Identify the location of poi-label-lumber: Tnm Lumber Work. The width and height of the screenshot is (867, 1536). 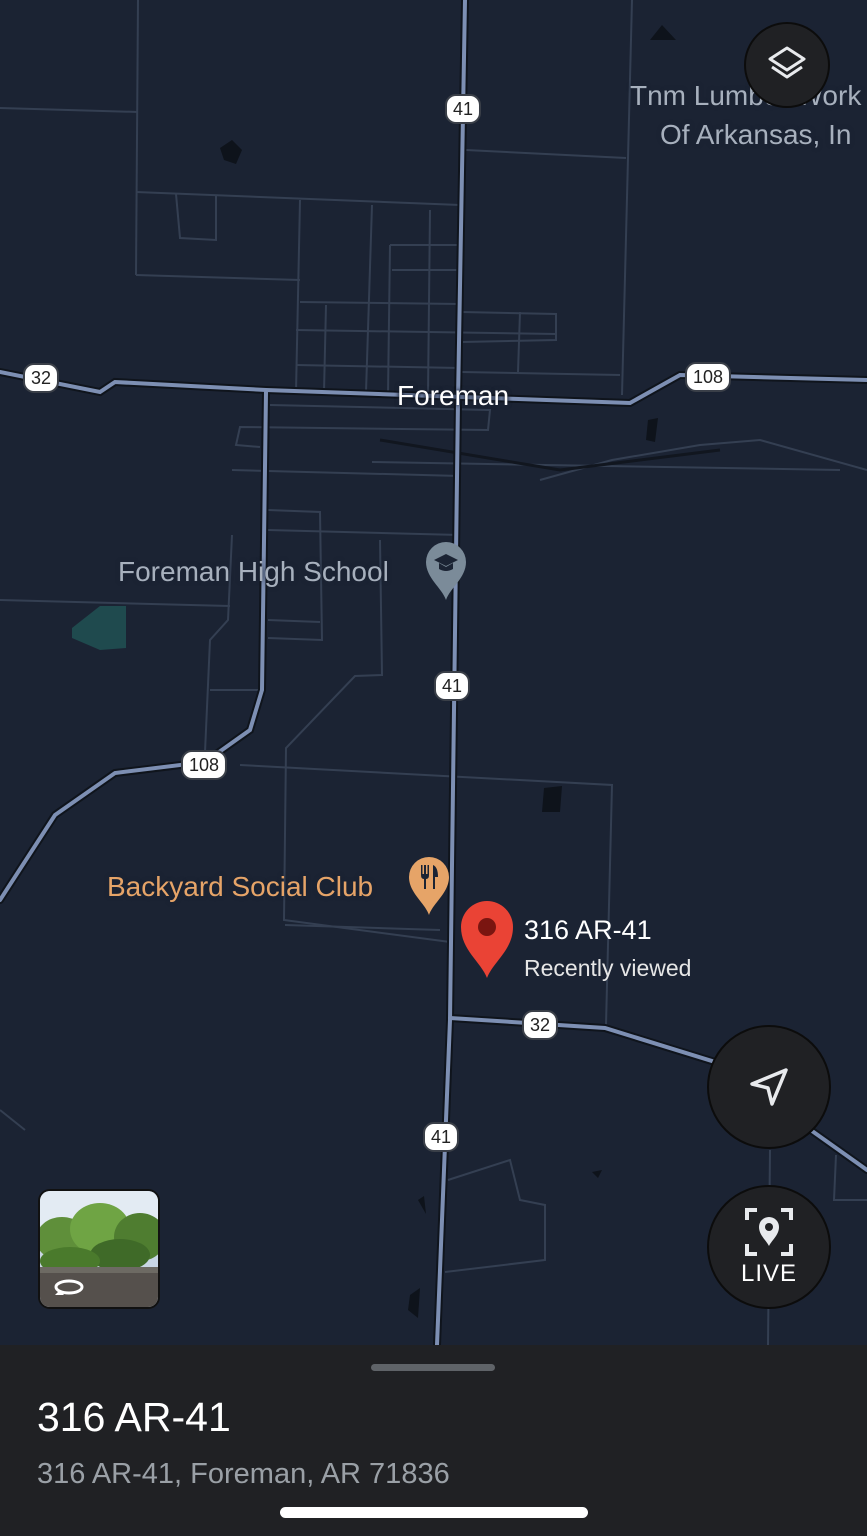
(745, 96).